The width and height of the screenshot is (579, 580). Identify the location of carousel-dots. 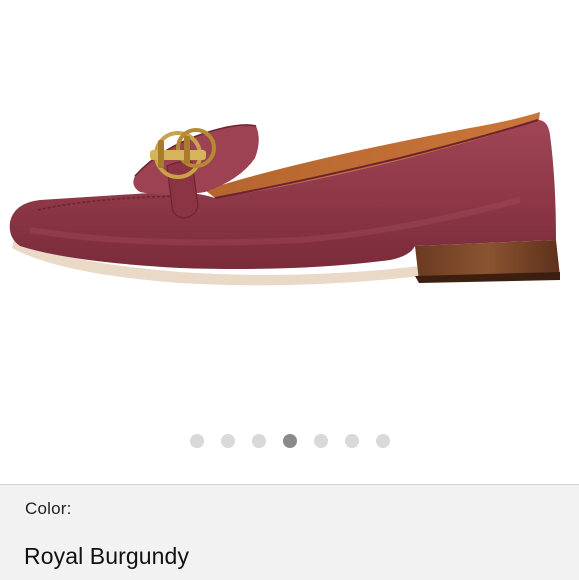
(289, 441).